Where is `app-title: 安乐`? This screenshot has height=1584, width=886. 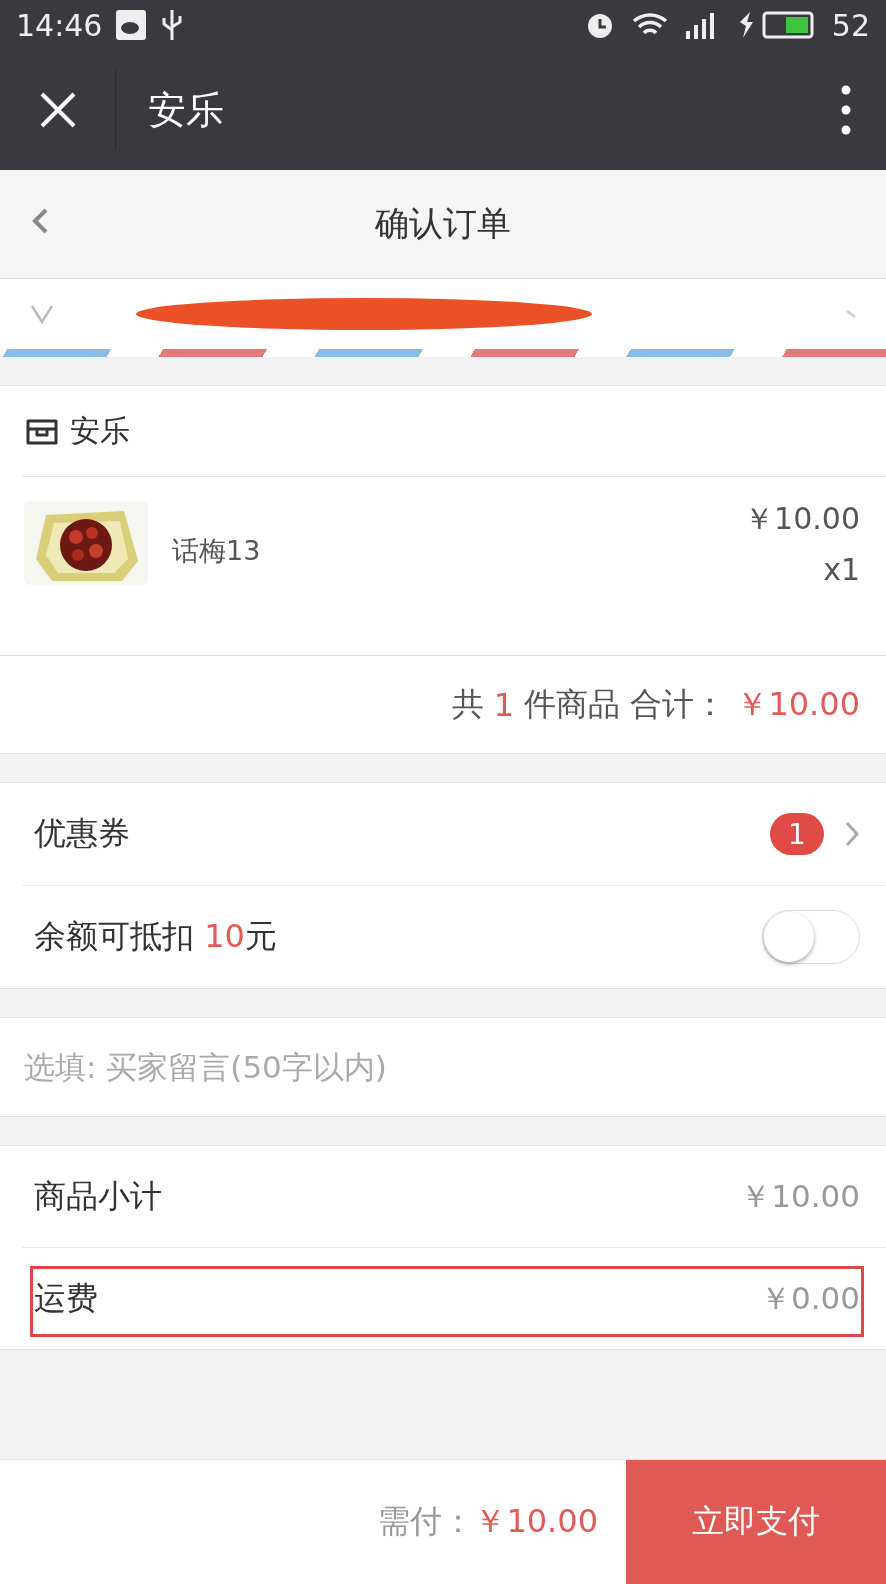
app-title: 安乐 is located at coordinates (186, 110).